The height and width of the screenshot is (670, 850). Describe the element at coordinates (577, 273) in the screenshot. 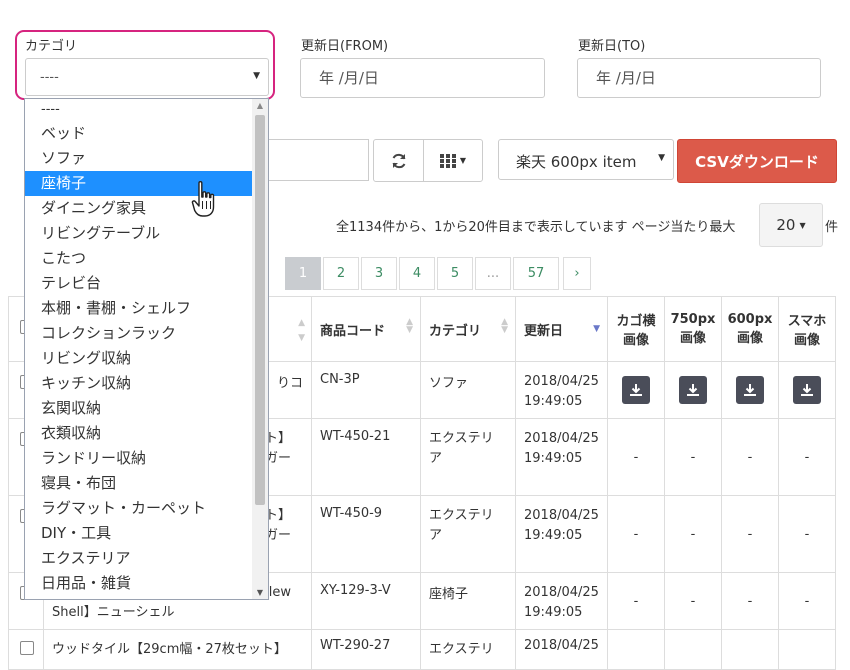

I see `page-next: ›` at that location.